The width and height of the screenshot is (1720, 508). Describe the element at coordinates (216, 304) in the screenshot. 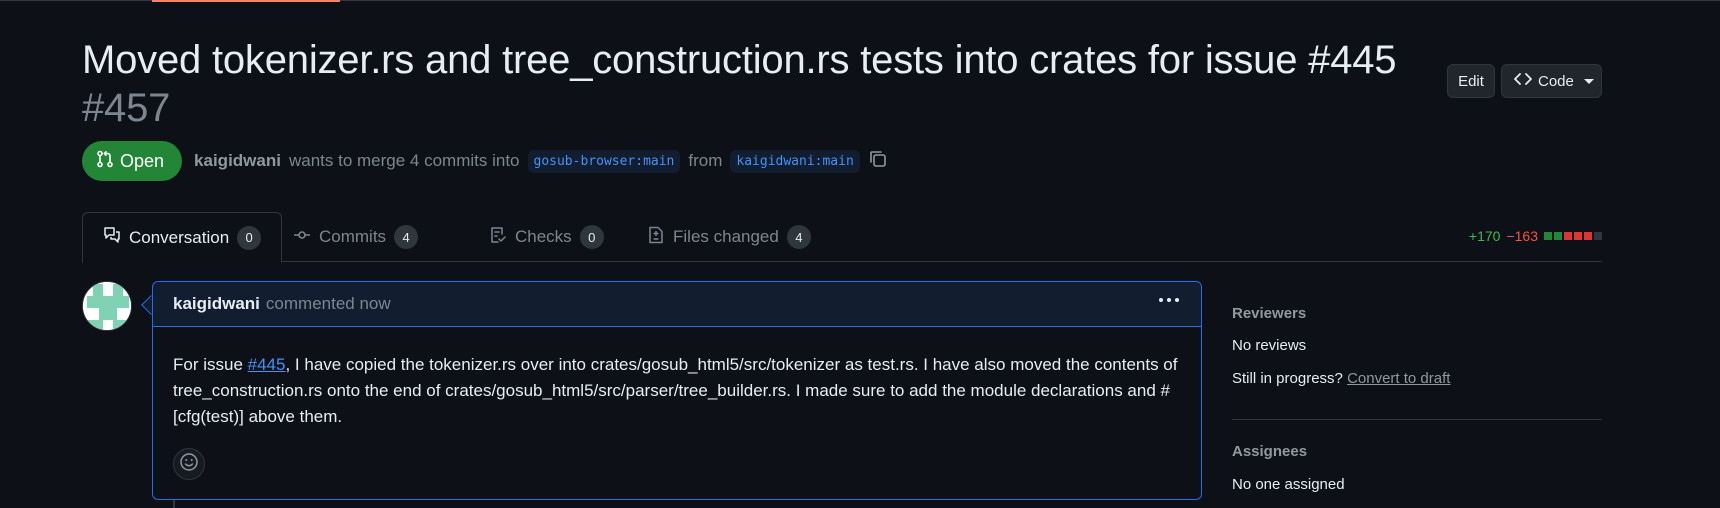

I see `comment-author: kaigidwani` at that location.